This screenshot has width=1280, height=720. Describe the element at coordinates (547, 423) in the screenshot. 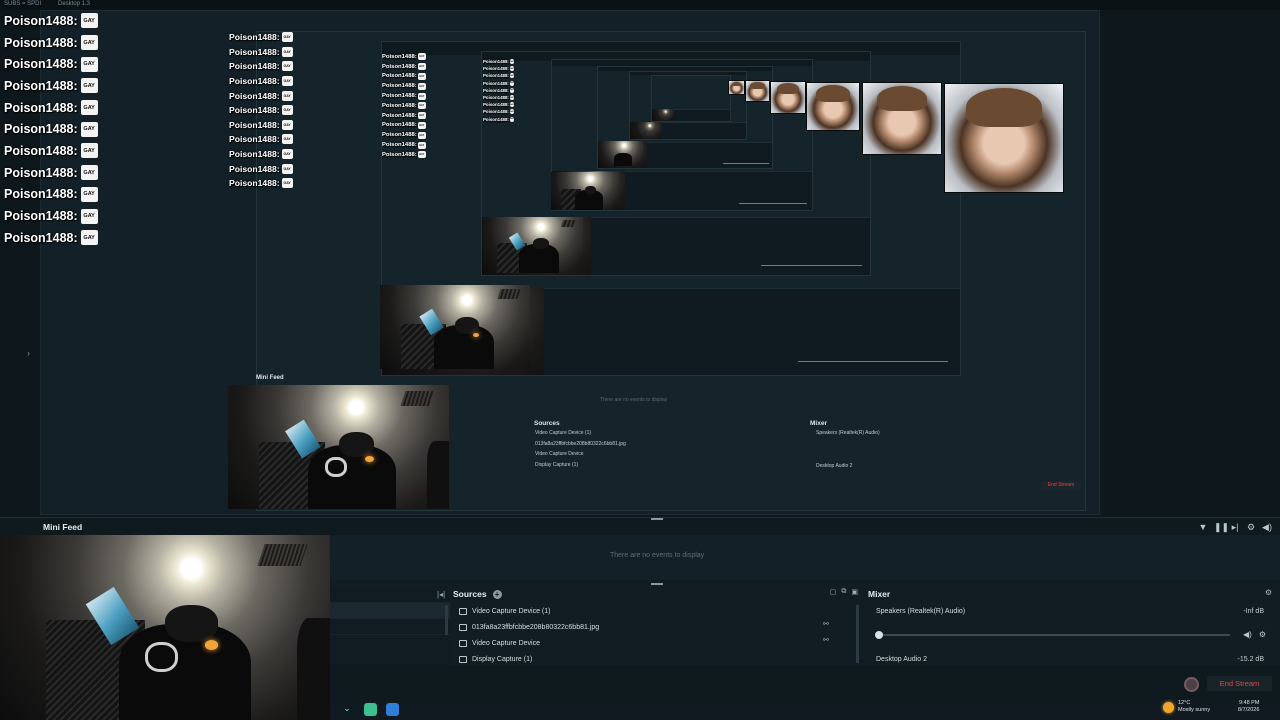

I see `nested-sources-title: Sources` at that location.